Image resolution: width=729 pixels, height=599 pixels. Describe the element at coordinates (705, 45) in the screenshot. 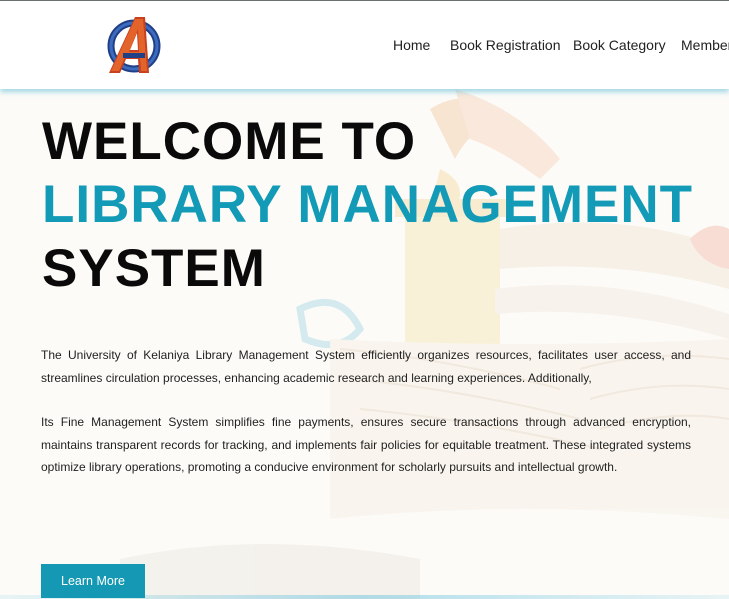

I see `nav-member: Member` at that location.